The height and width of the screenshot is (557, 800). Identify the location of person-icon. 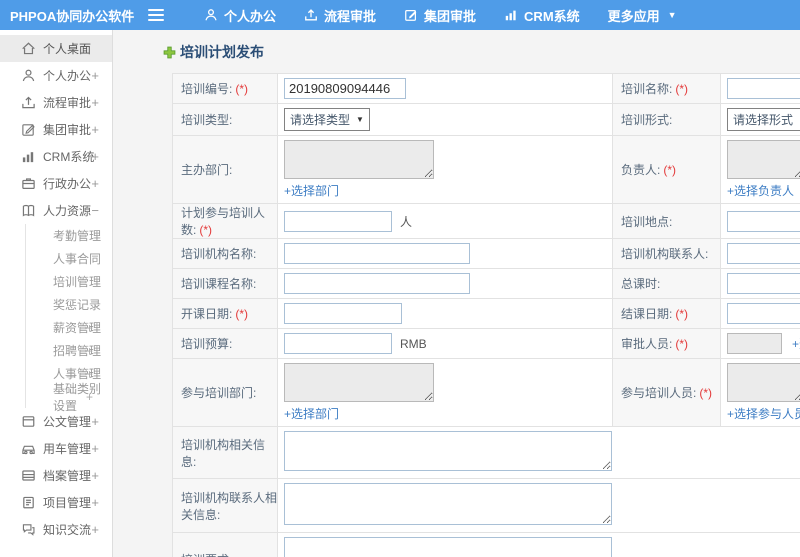
(211, 15).